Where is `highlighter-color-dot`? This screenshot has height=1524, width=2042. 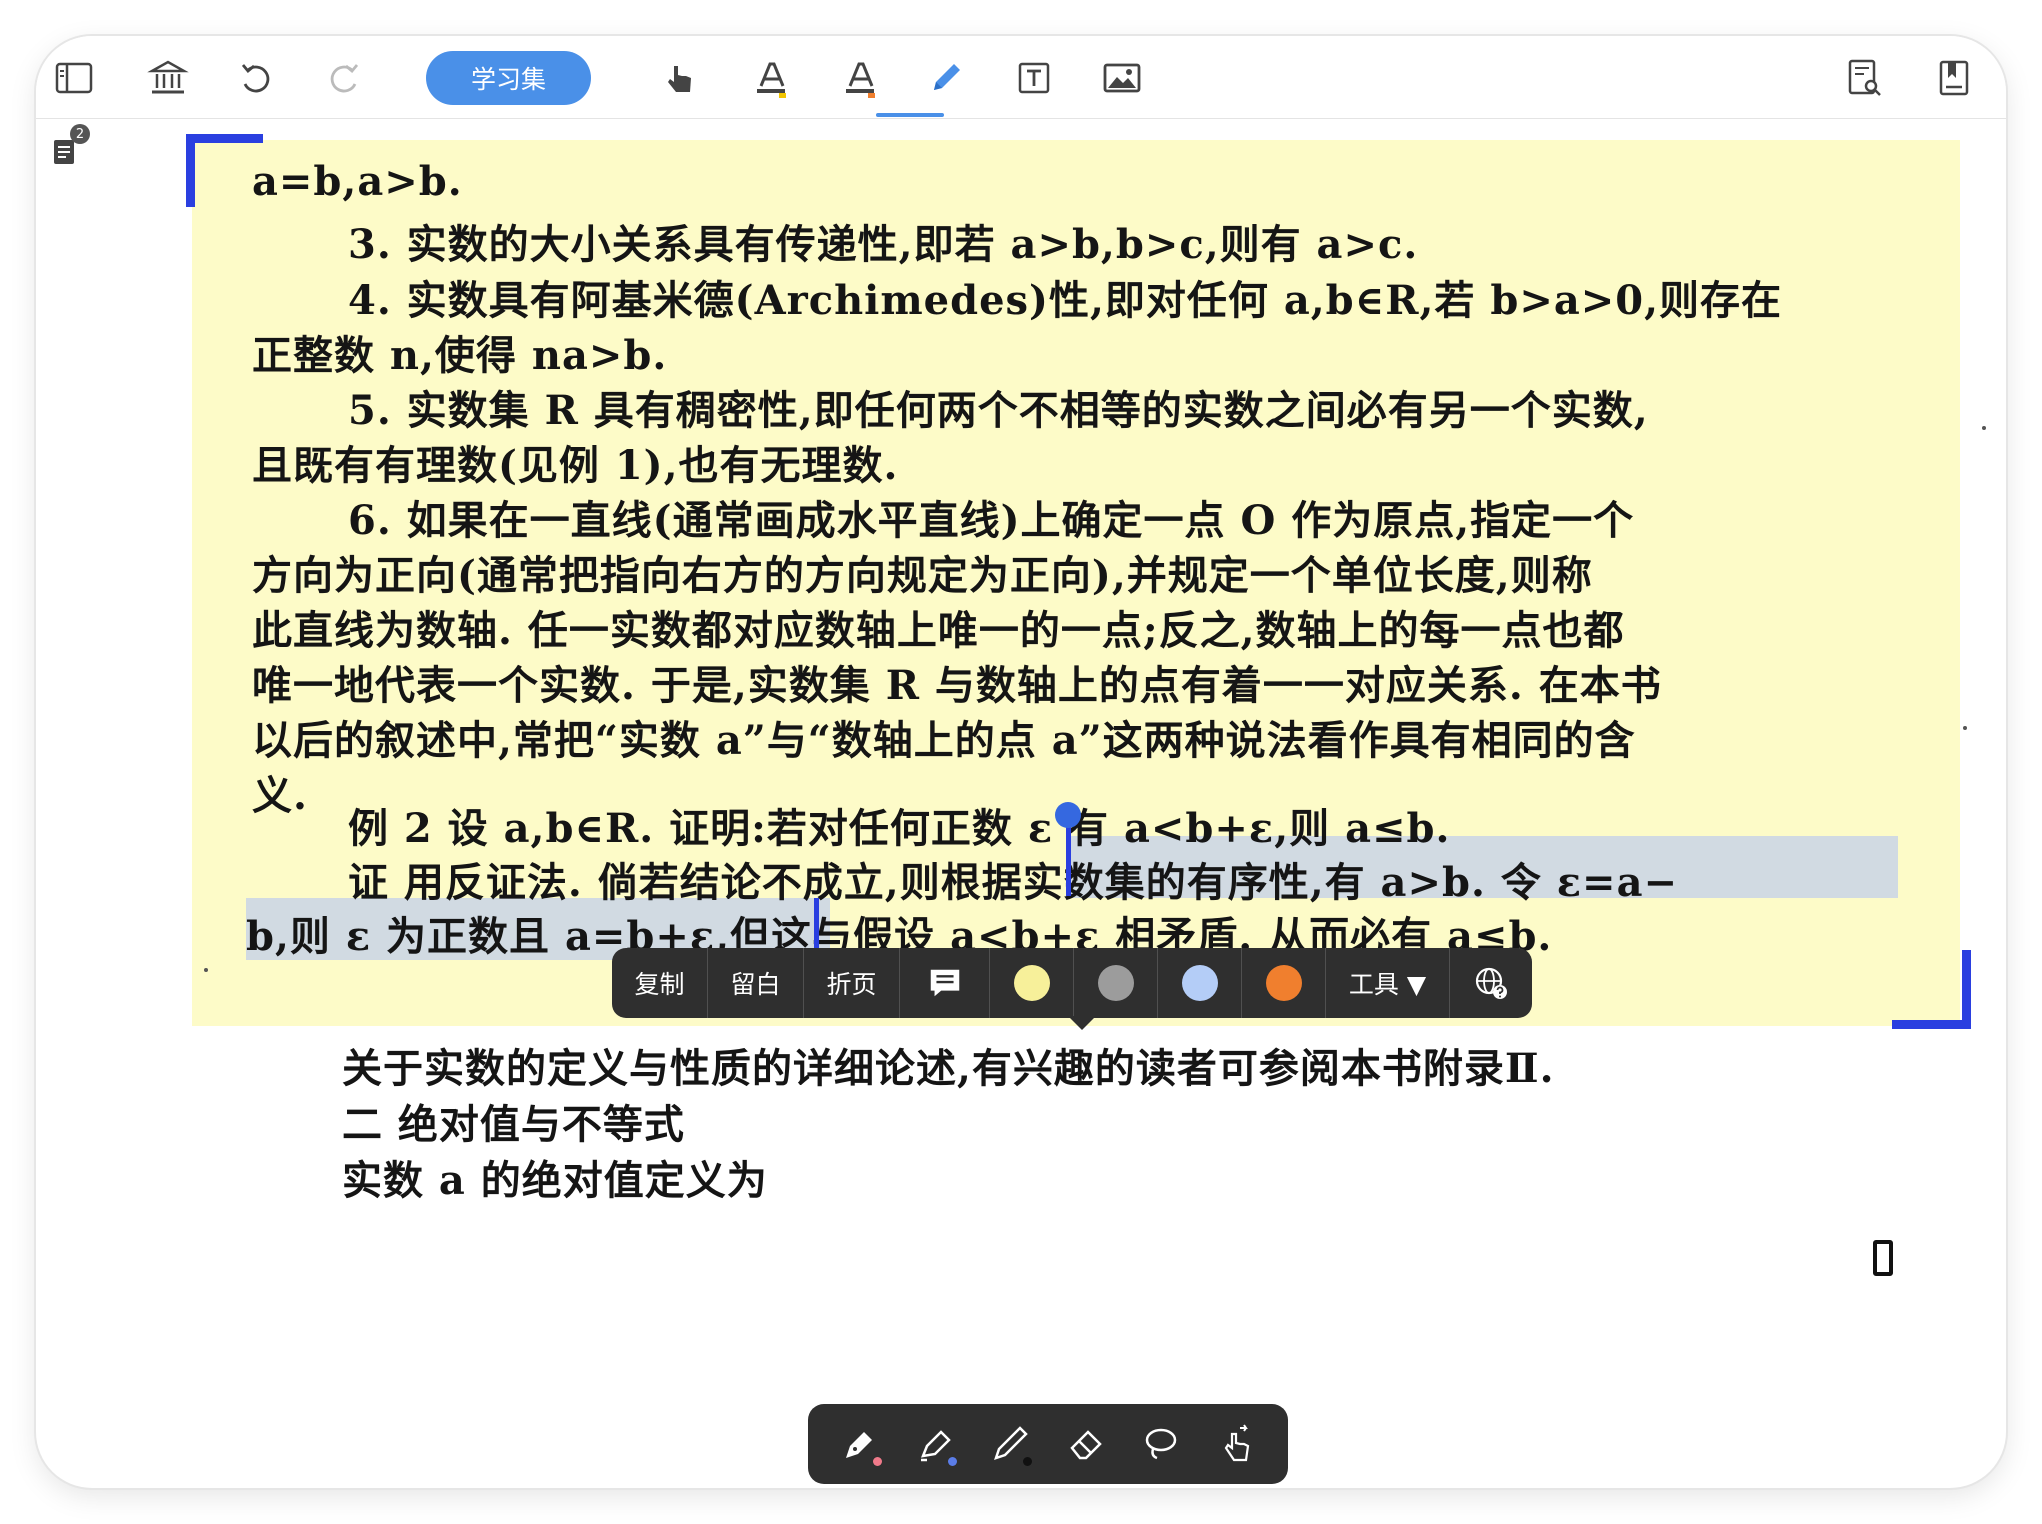 highlighter-color-dot is located at coordinates (952, 1461).